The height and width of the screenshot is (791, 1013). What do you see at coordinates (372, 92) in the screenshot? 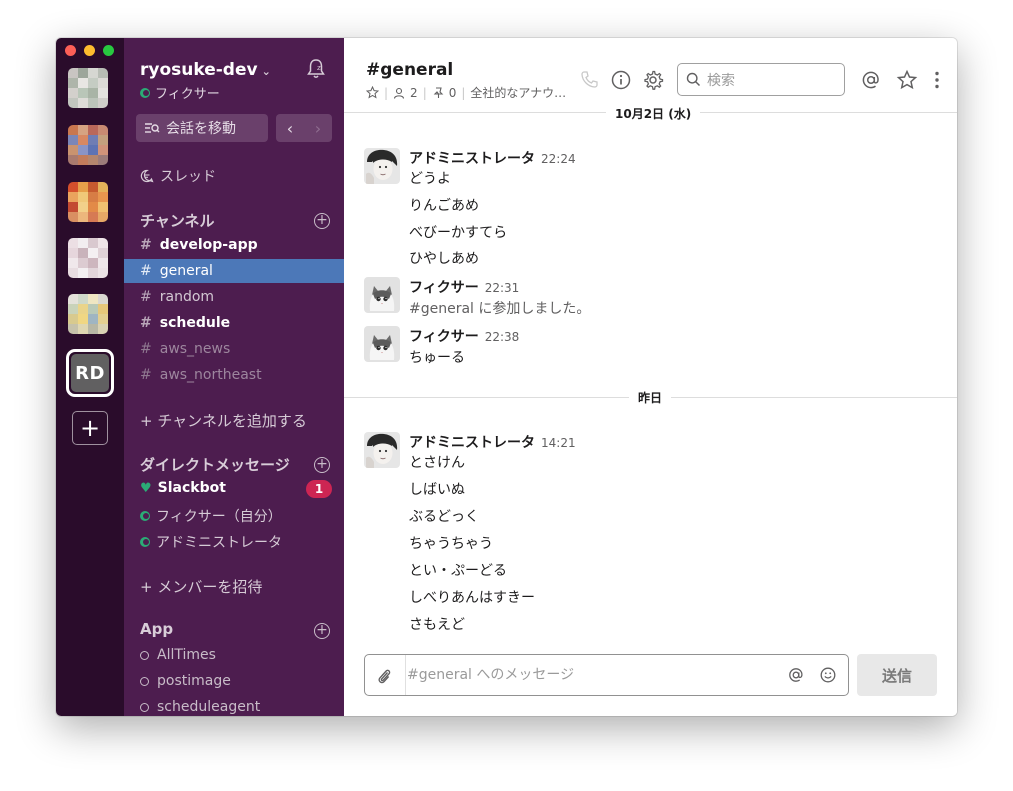
I see `star-icon` at bounding box center [372, 92].